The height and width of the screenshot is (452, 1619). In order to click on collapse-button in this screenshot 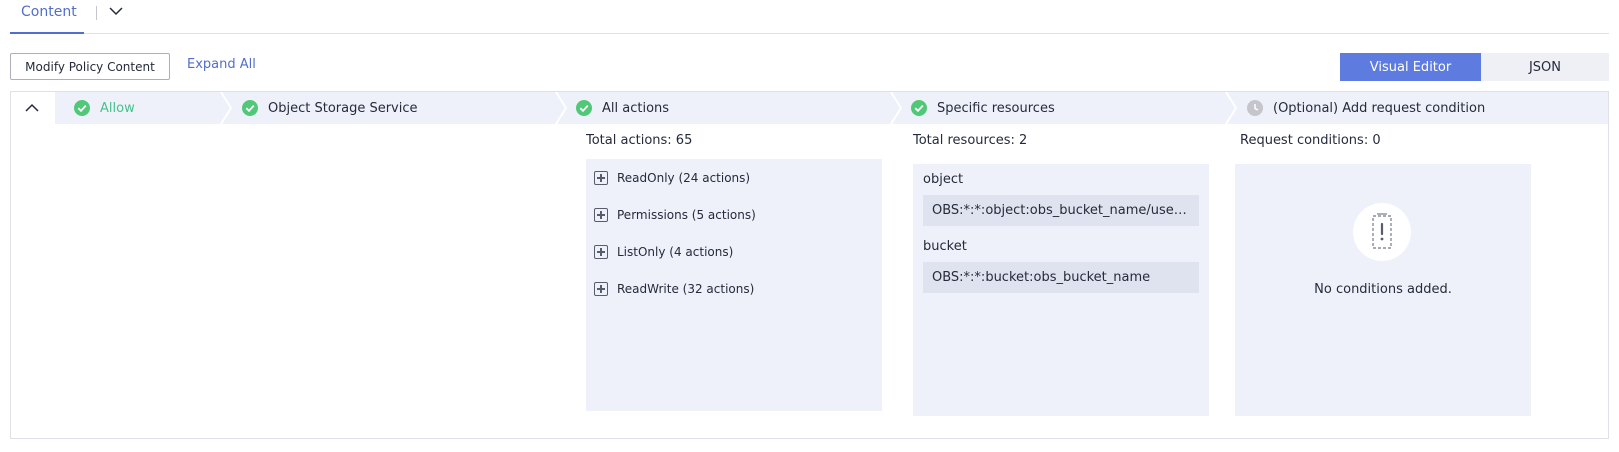, I will do `click(33, 108)`.